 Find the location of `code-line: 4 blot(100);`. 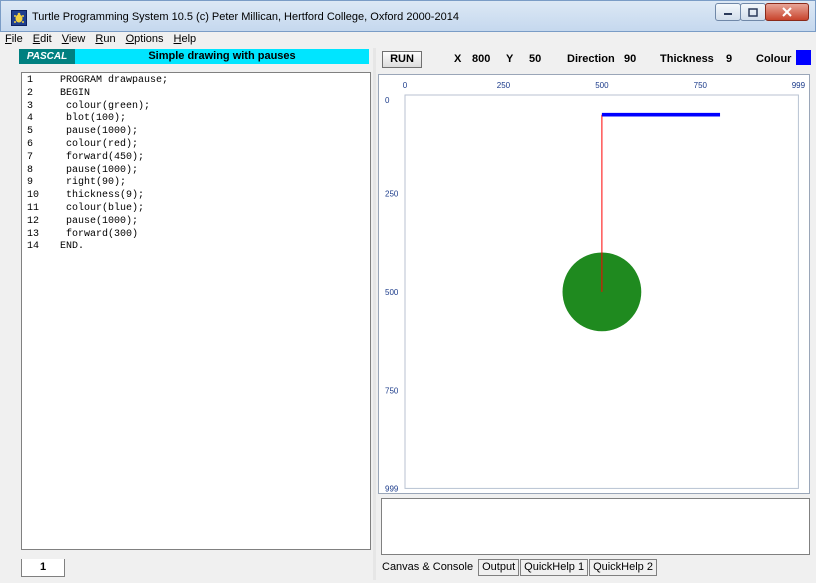

code-line: 4 blot(100); is located at coordinates (196, 119).